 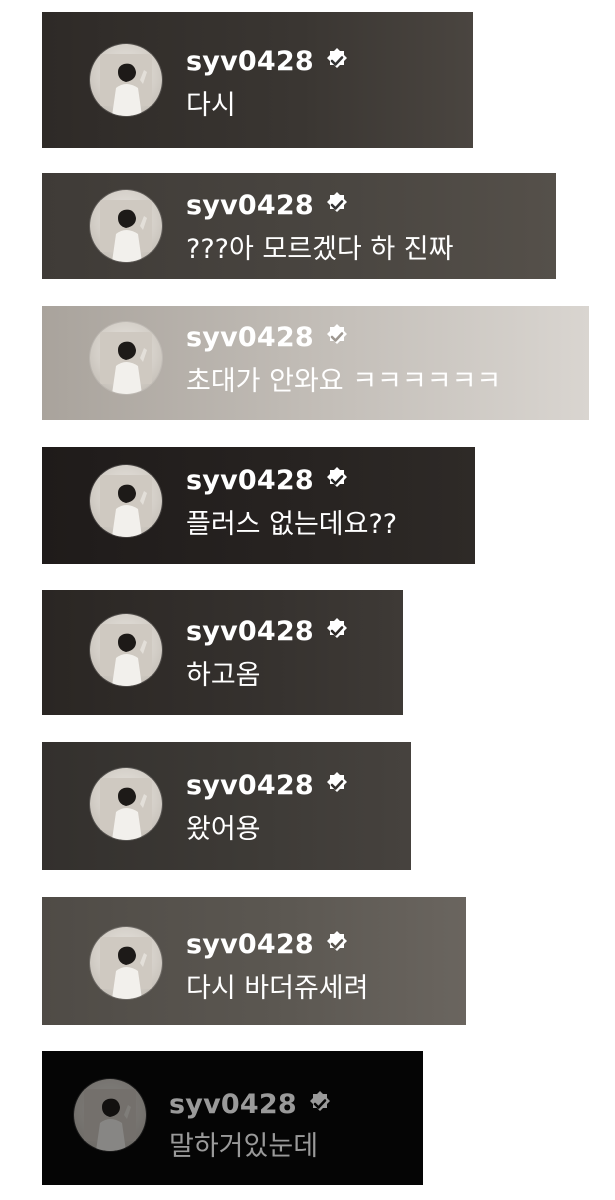 What do you see at coordinates (257, 80) in the screenshot?
I see `comment-card: syv0428 다시` at bounding box center [257, 80].